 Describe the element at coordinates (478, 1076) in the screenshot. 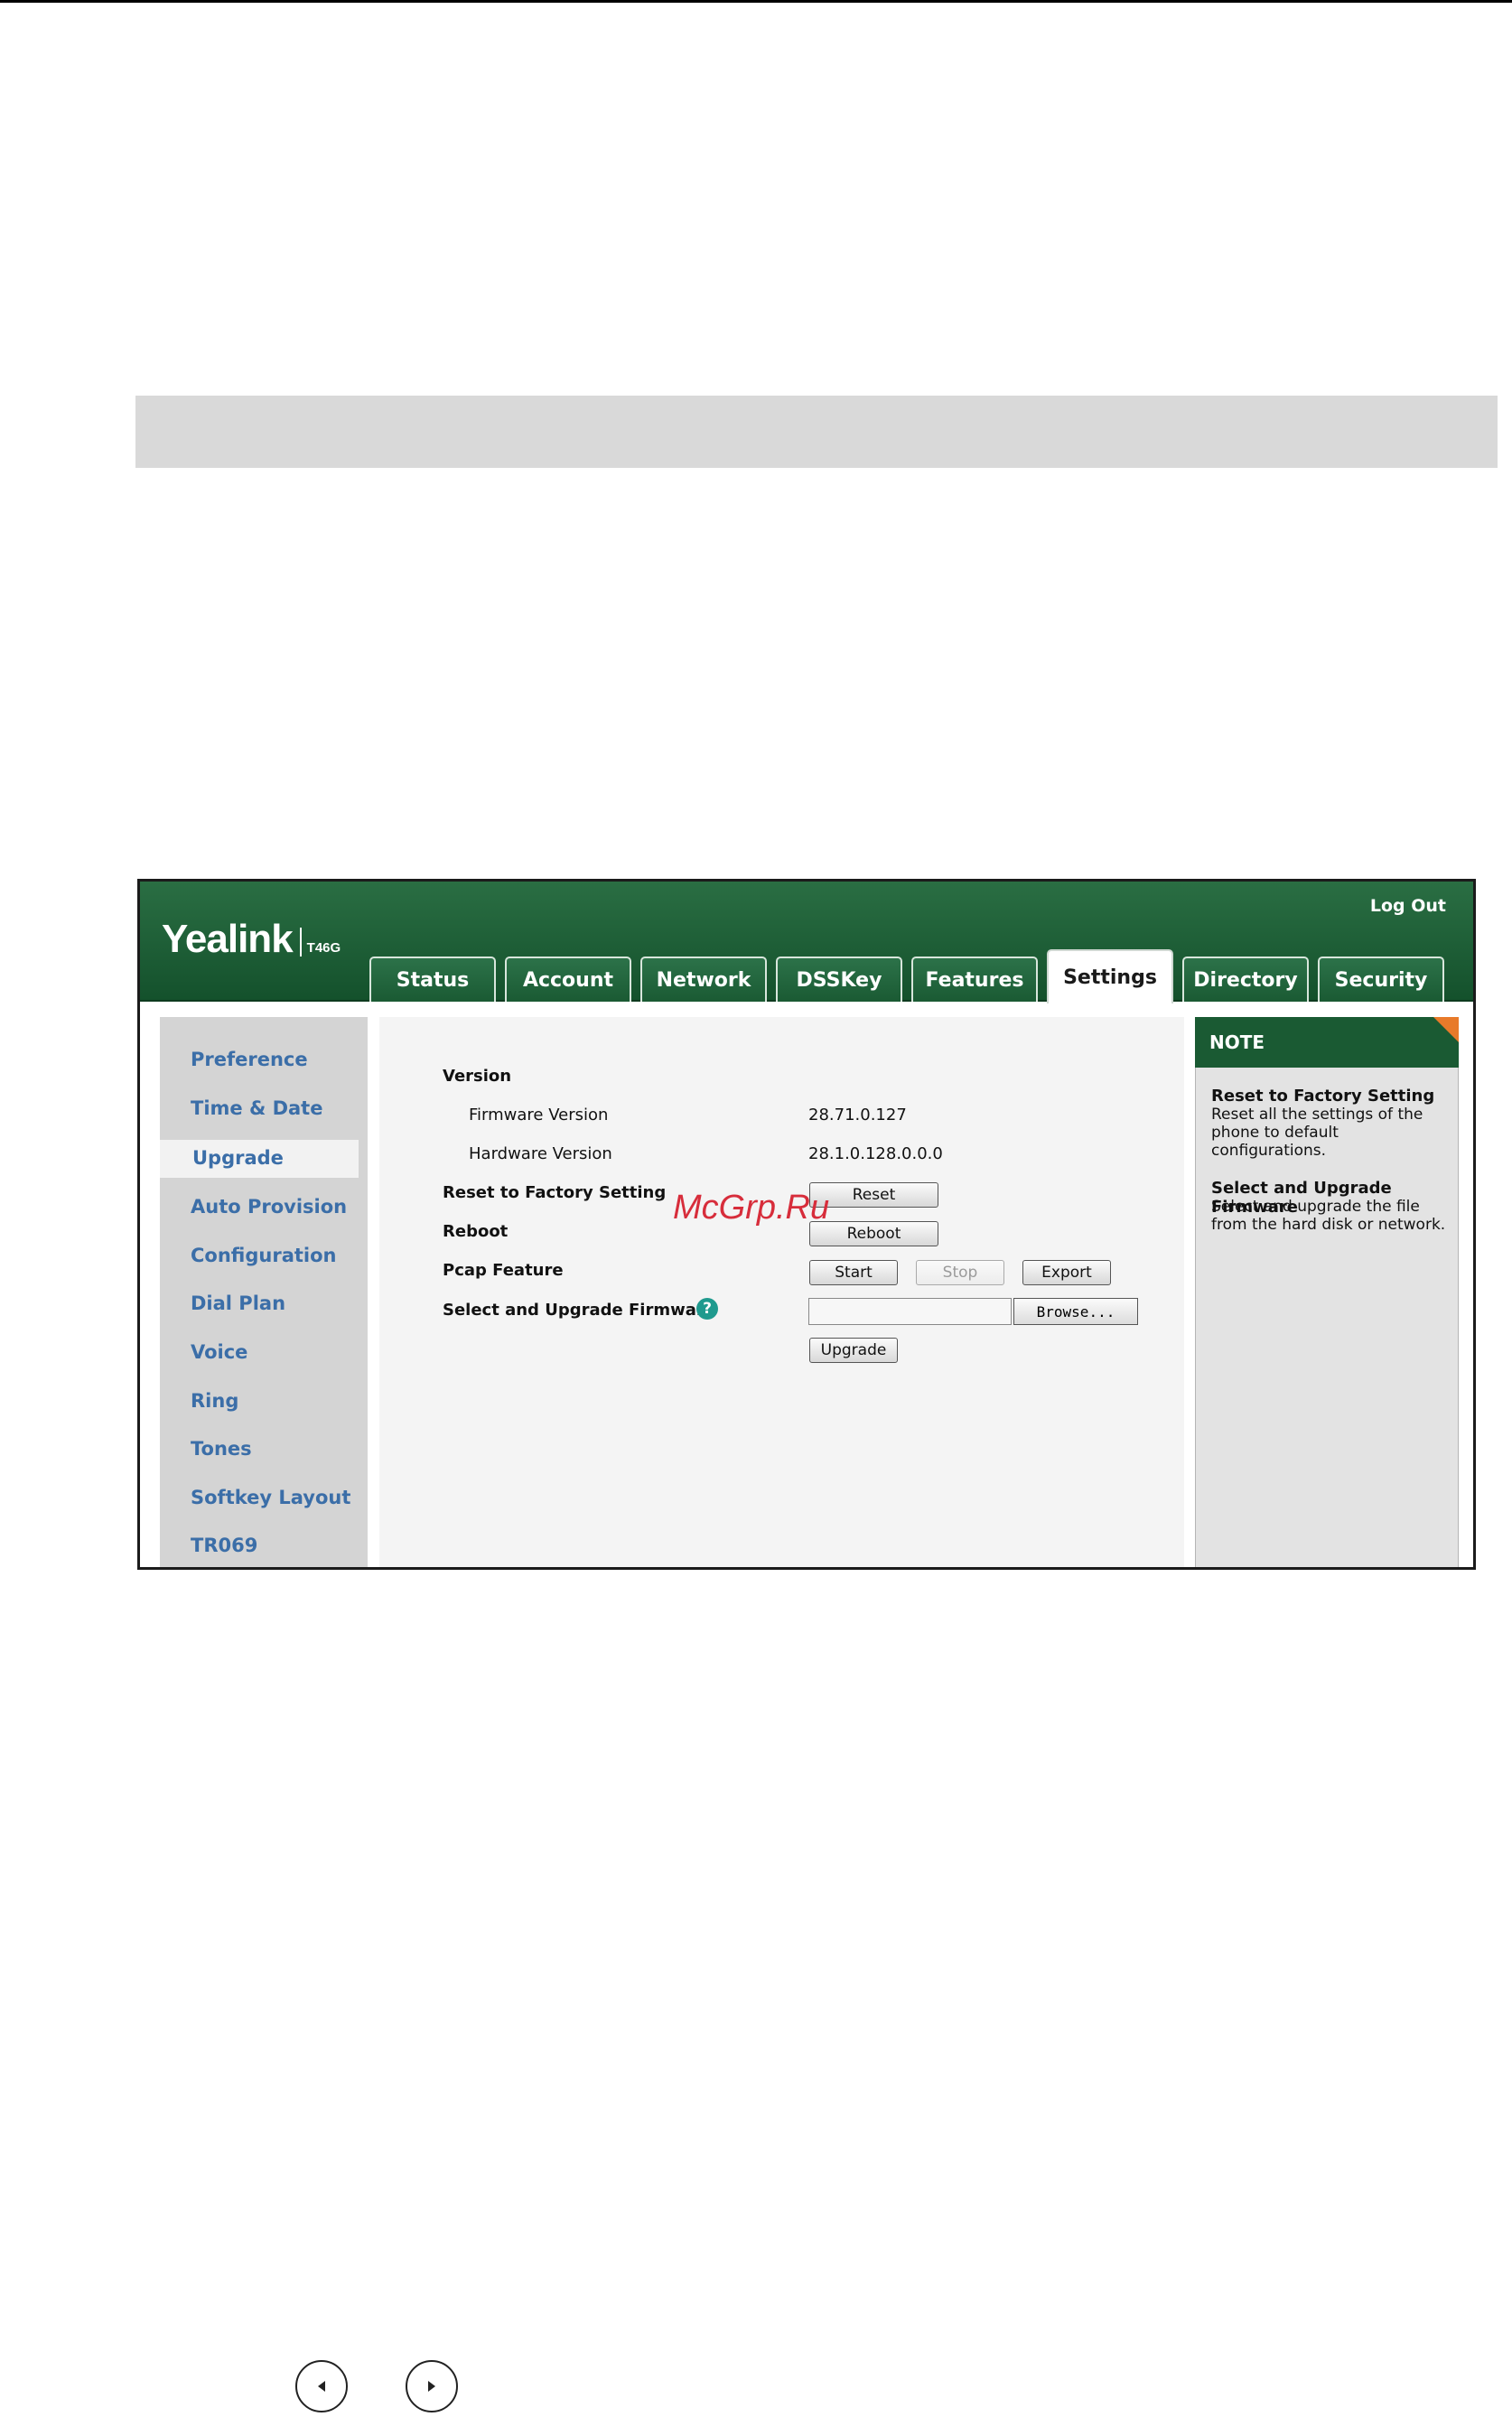

I see `version-heading: Version` at that location.